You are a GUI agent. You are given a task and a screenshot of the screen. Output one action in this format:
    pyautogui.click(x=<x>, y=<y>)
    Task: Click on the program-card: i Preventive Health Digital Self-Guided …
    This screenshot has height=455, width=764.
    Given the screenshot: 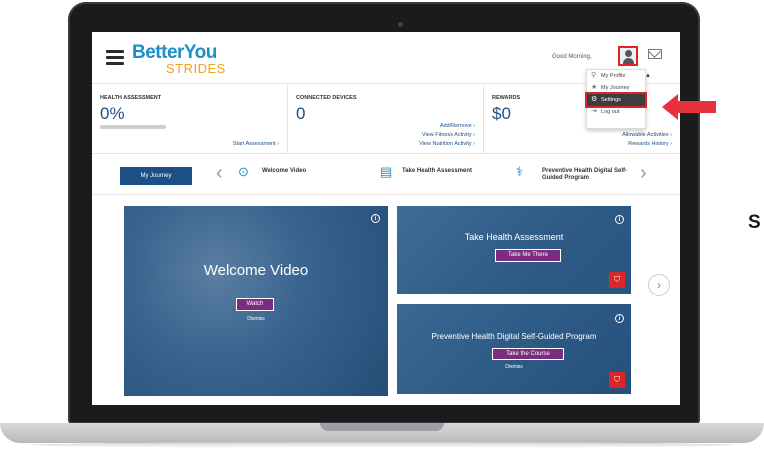 What is the action you would take?
    pyautogui.click(x=514, y=349)
    